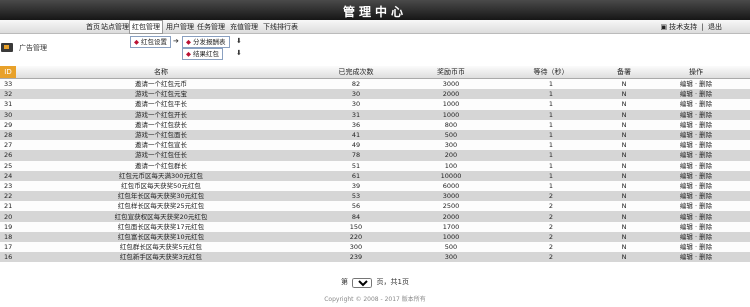  Describe the element at coordinates (715, 27) in the screenshot. I see `logout-link: 退出` at that location.